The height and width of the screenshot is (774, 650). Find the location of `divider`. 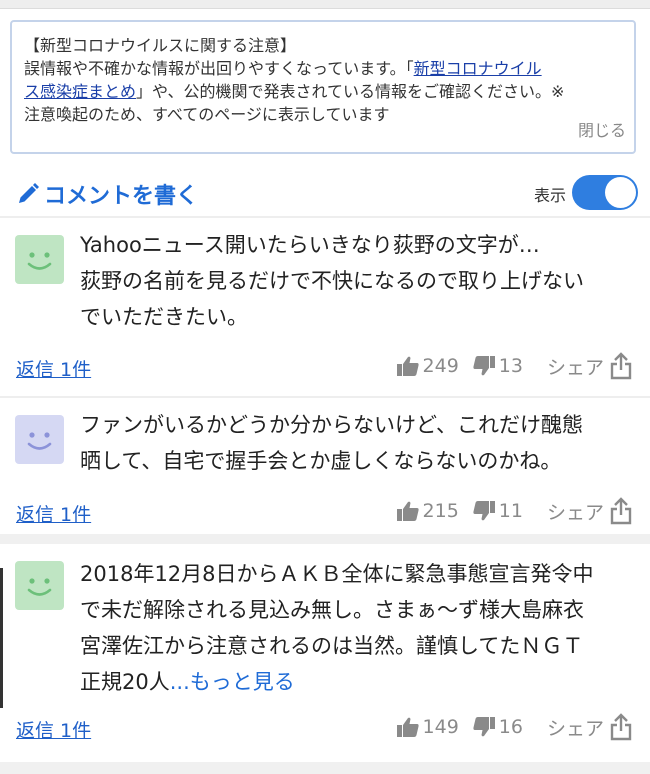

divider is located at coordinates (325, 539).